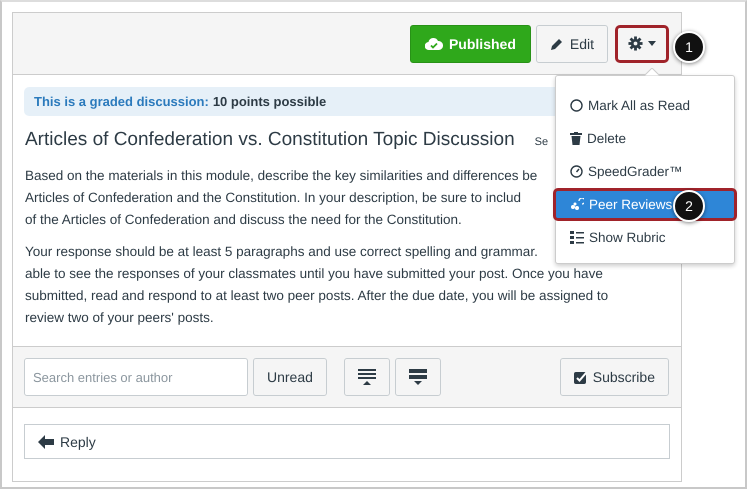  Describe the element at coordinates (576, 138) in the screenshot. I see `trash-icon` at that location.